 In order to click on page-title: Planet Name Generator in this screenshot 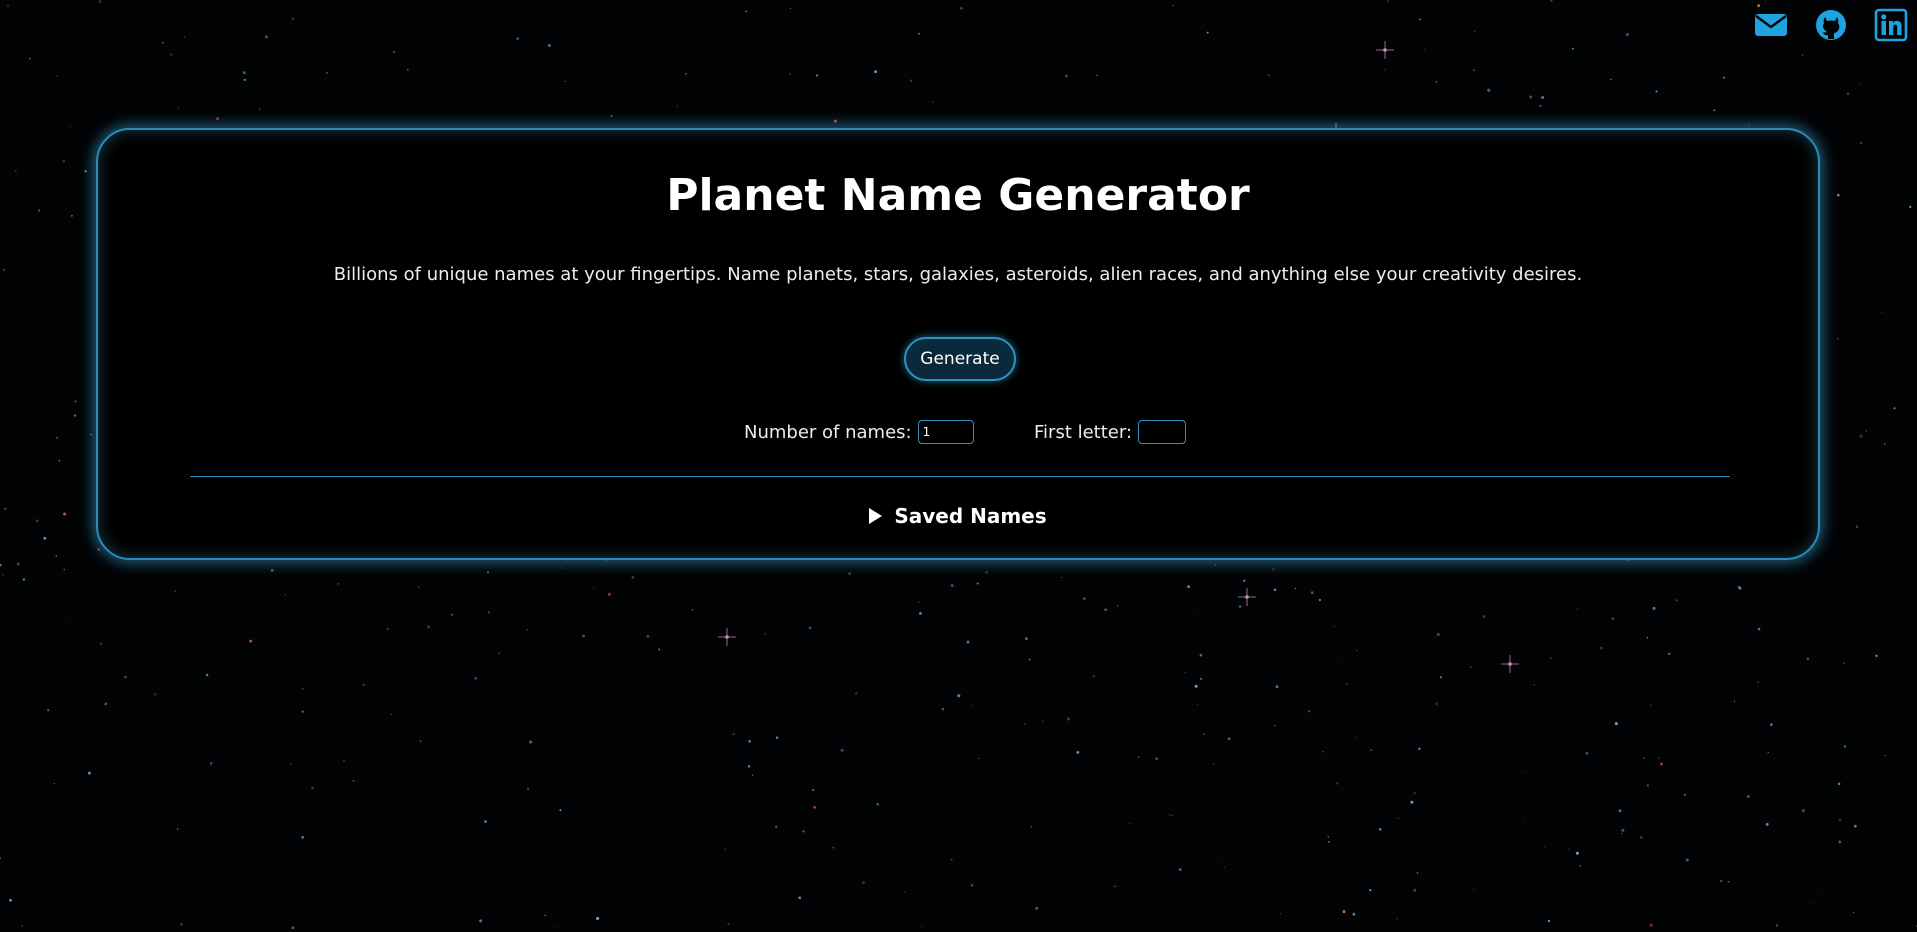, I will do `click(958, 195)`.